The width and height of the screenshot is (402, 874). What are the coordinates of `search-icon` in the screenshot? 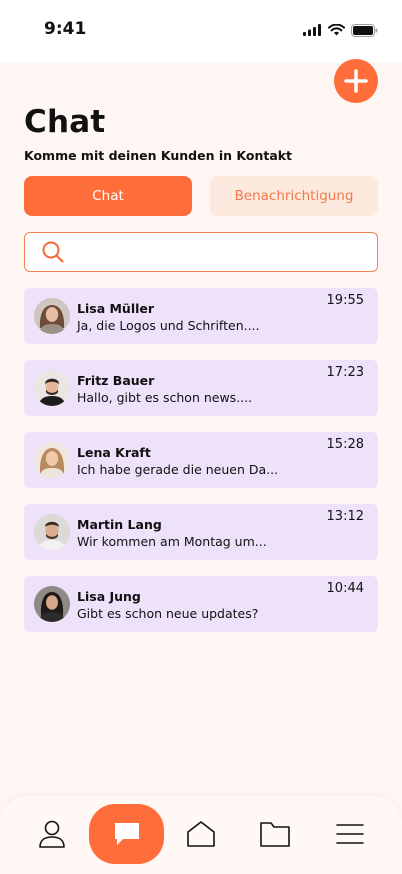 It's located at (53, 252).